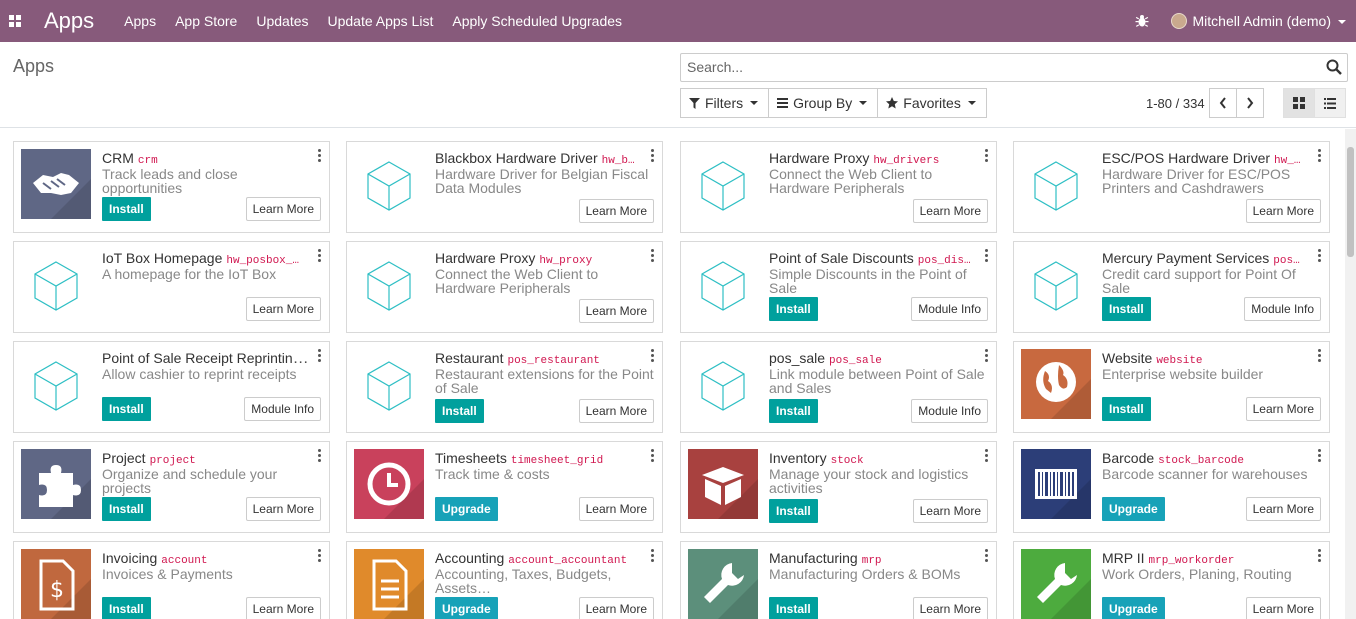 This screenshot has height=619, width=1356. What do you see at coordinates (1175, 103) in the screenshot?
I see `pager-value: 1-80 / 334` at bounding box center [1175, 103].